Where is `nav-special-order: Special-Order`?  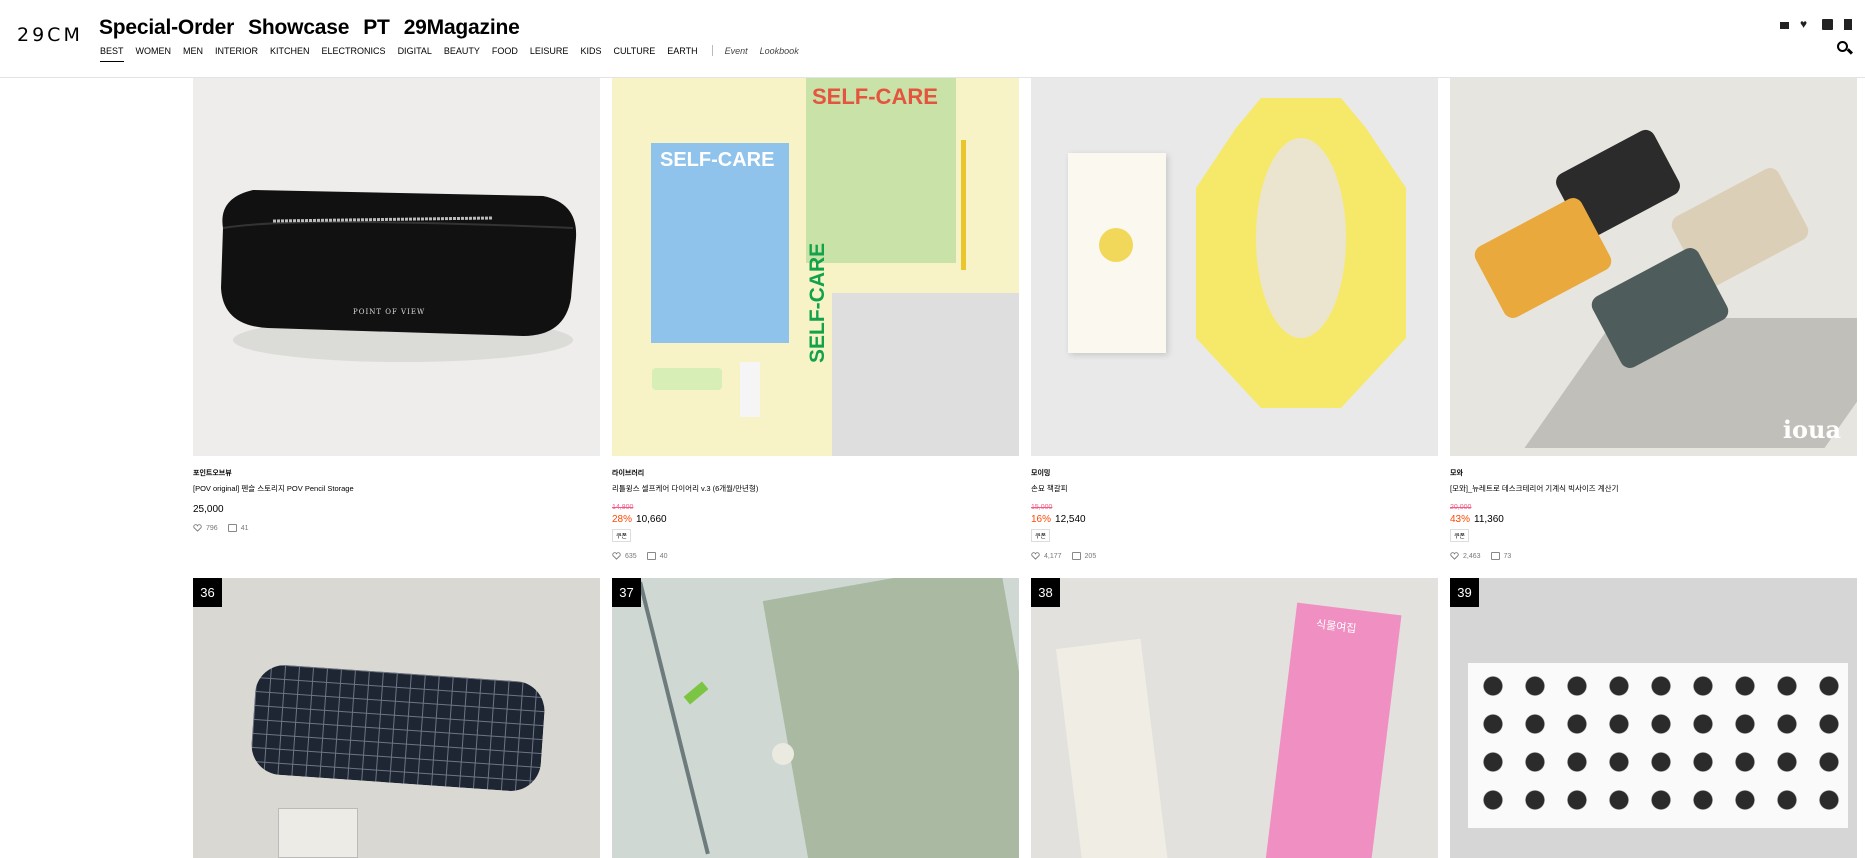
nav-special-order: Special-Order is located at coordinates (166, 28).